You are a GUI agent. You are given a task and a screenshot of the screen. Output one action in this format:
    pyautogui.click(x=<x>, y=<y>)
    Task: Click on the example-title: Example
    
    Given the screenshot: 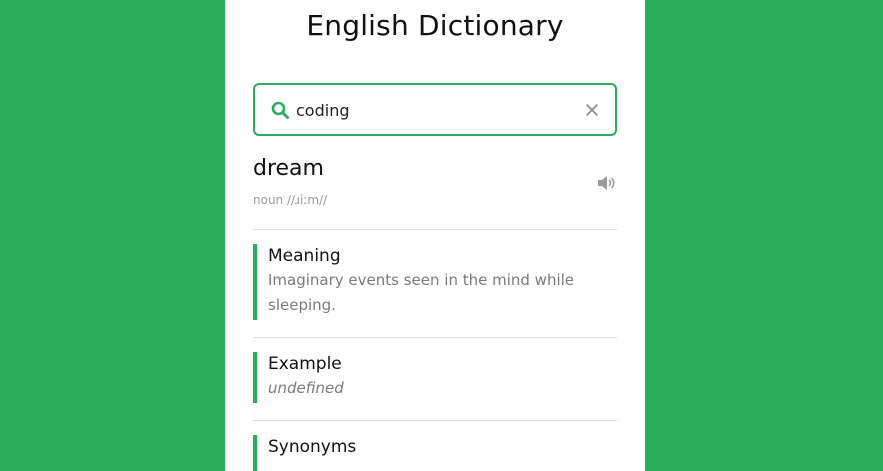 What is the action you would take?
    pyautogui.click(x=305, y=364)
    